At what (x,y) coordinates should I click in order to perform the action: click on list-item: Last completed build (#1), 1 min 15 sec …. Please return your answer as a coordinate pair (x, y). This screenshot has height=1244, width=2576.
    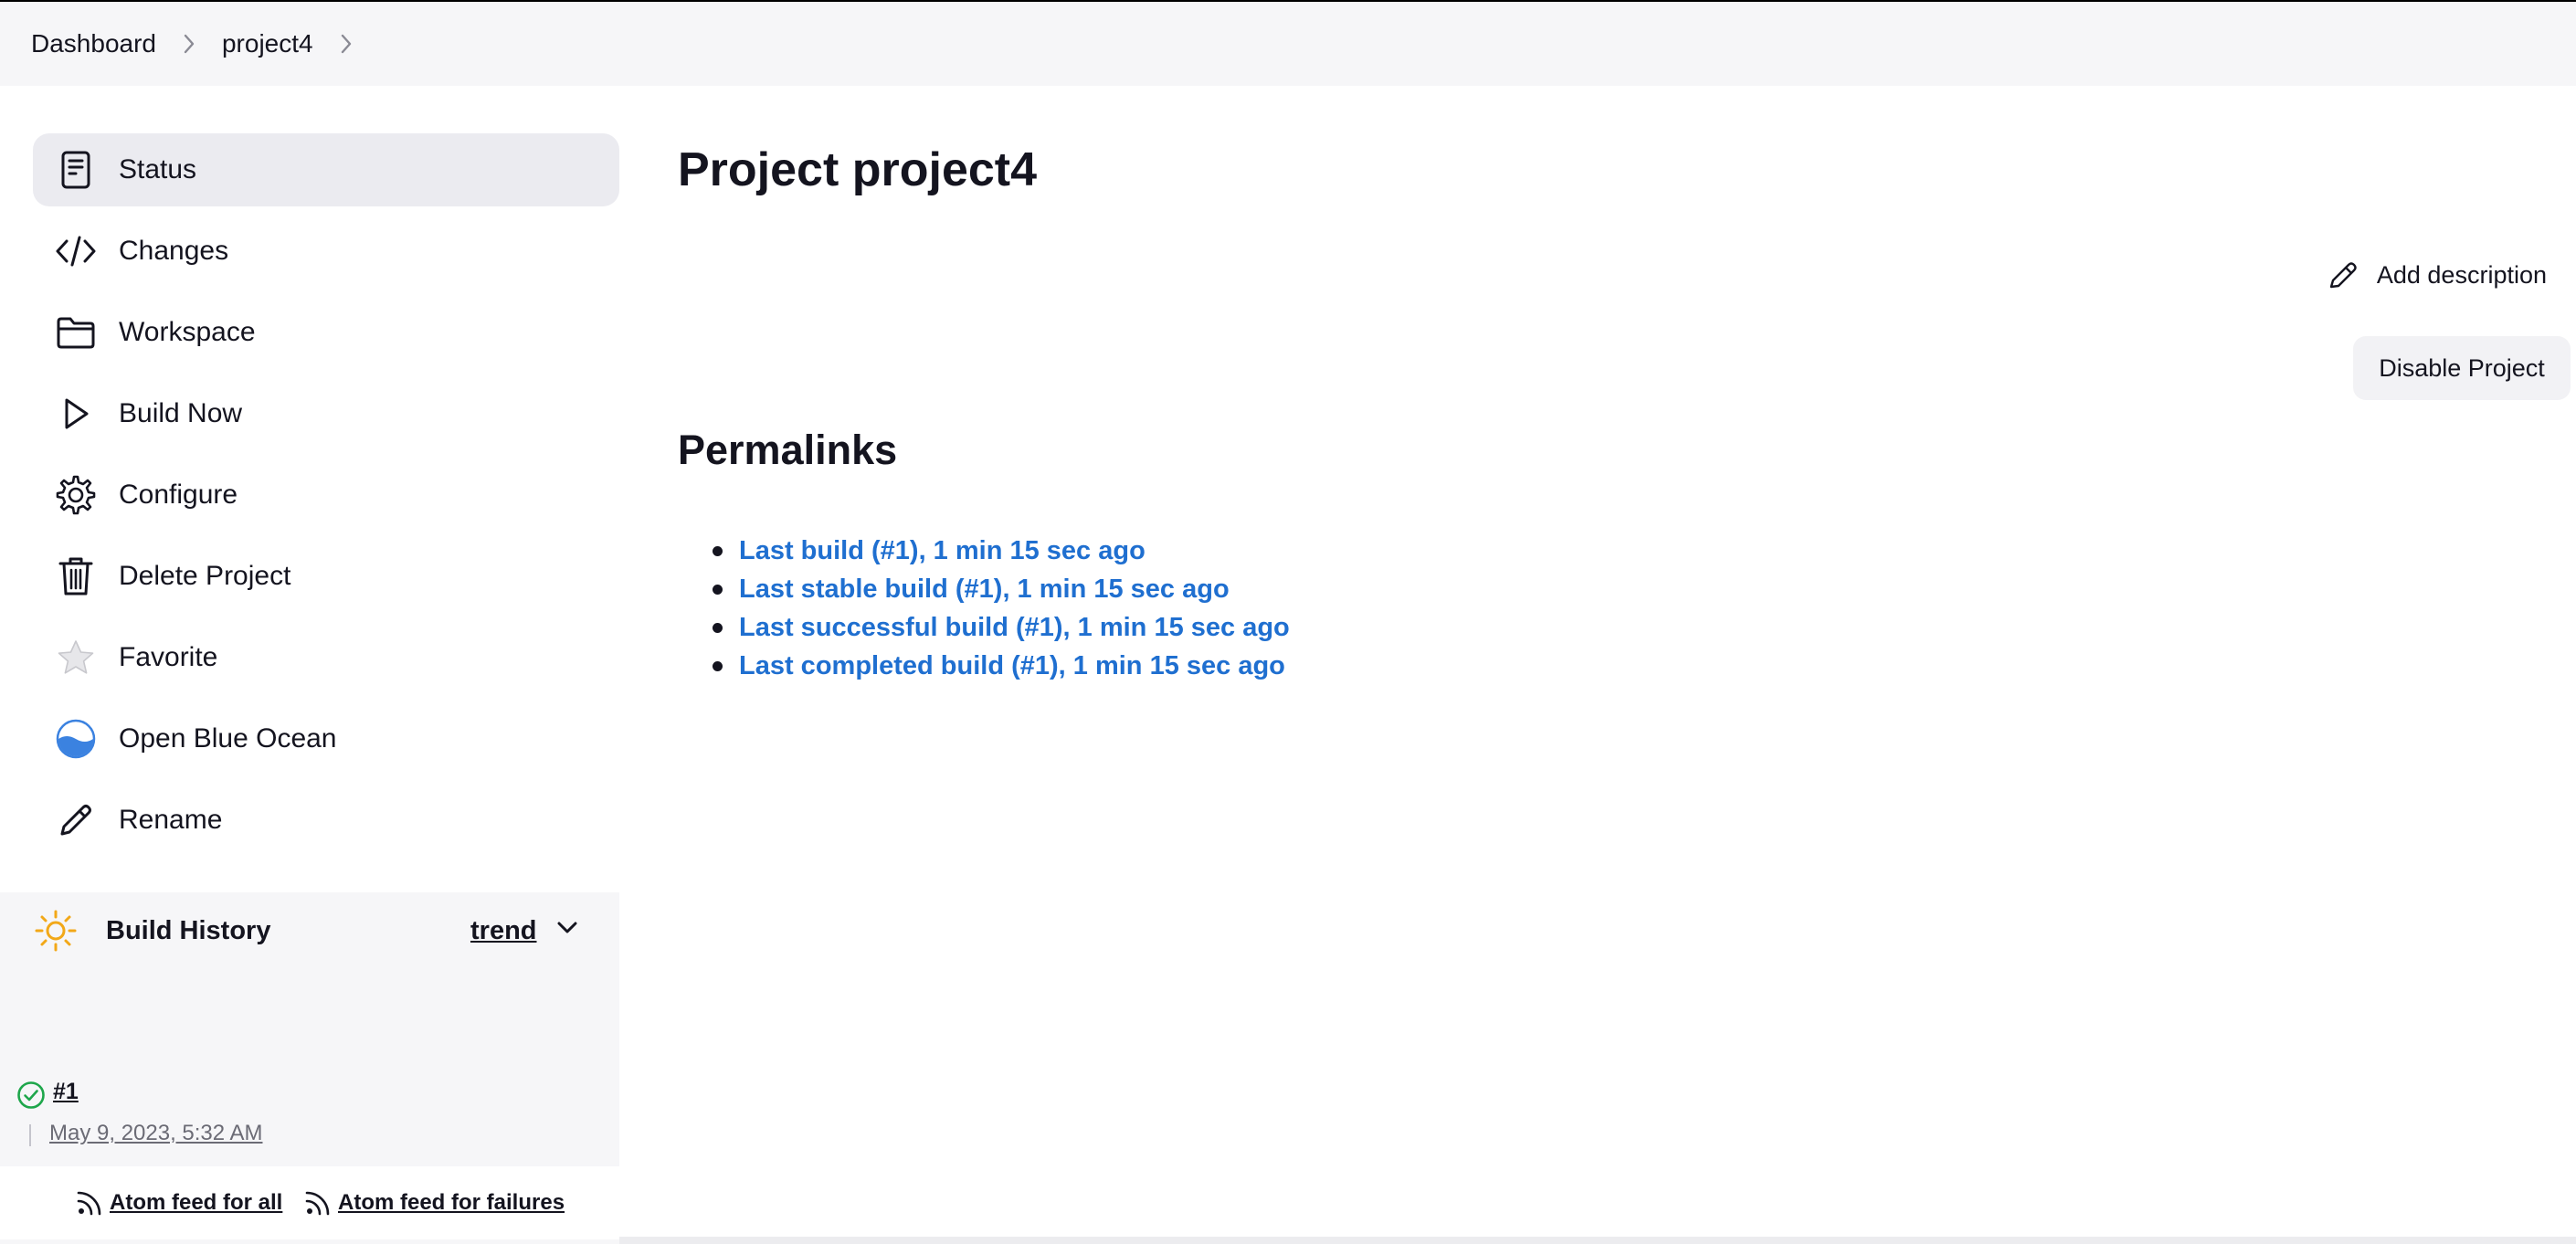
    Looking at the image, I should click on (984, 666).